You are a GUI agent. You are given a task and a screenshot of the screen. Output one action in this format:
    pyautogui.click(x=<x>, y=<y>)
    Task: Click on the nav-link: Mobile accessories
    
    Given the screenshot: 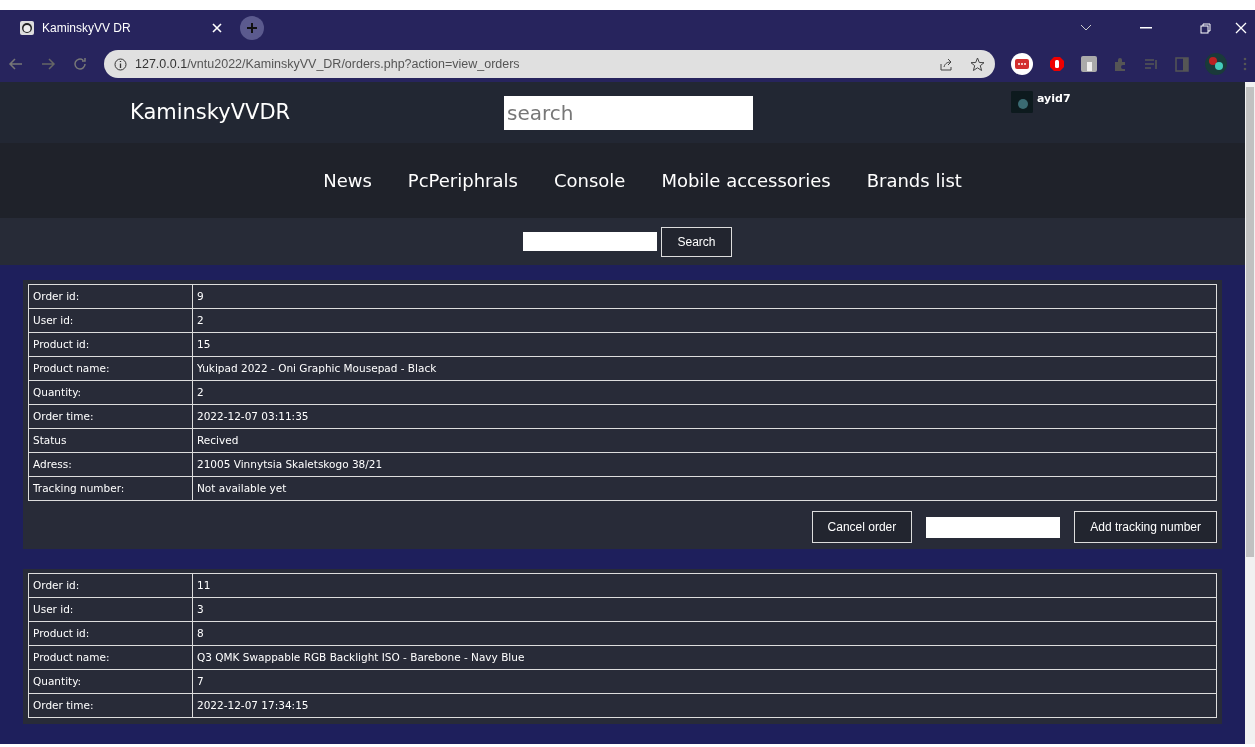 What is the action you would take?
    pyautogui.click(x=746, y=181)
    